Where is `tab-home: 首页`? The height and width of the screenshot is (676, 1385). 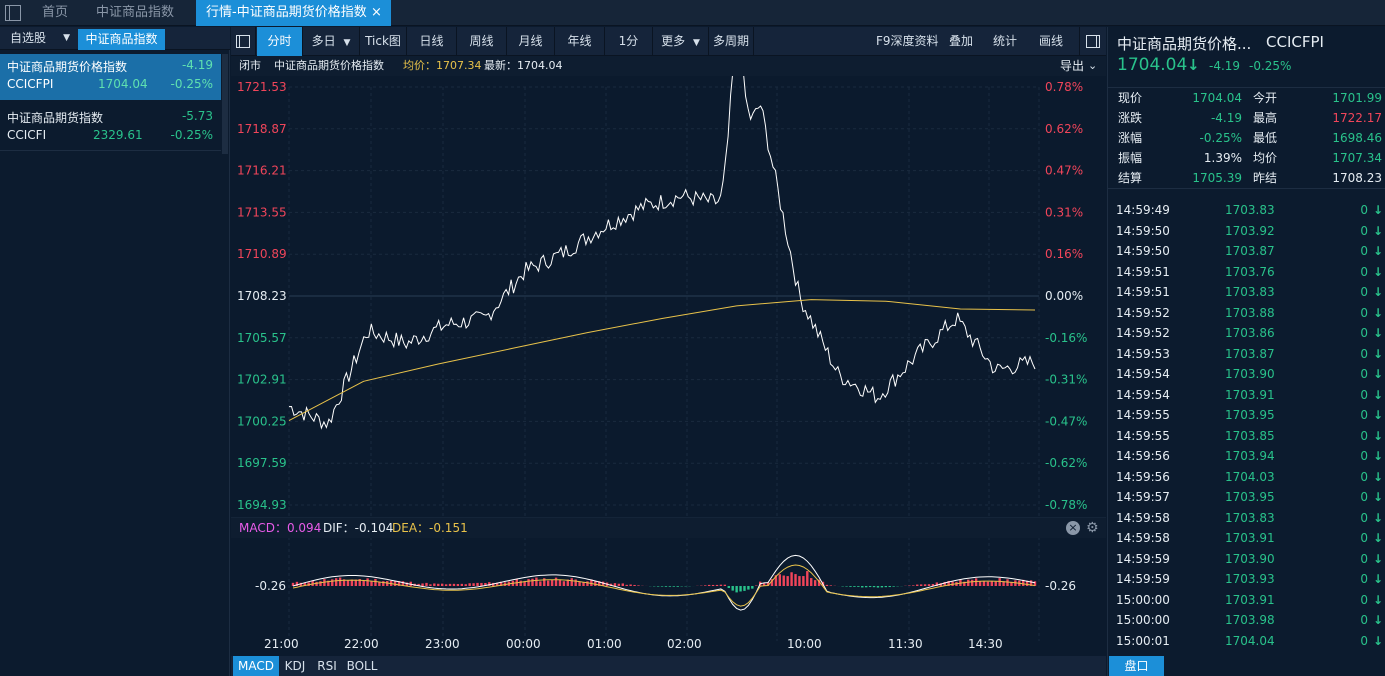 tab-home: 首页 is located at coordinates (55, 13).